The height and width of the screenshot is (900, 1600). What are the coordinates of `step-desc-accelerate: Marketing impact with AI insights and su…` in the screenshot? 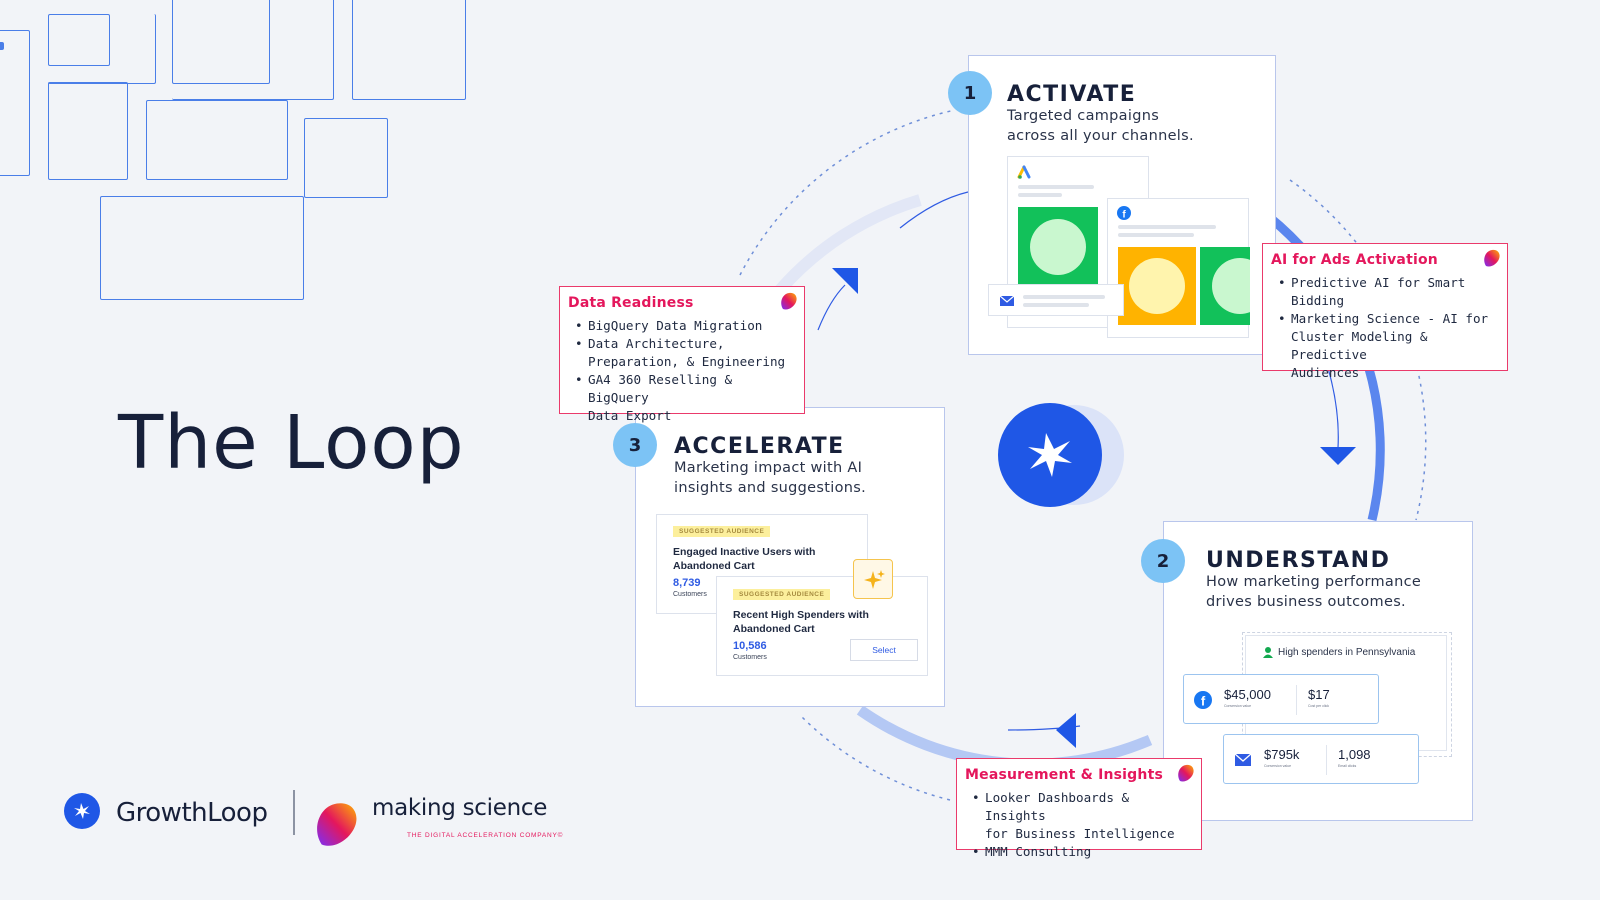 It's located at (770, 478).